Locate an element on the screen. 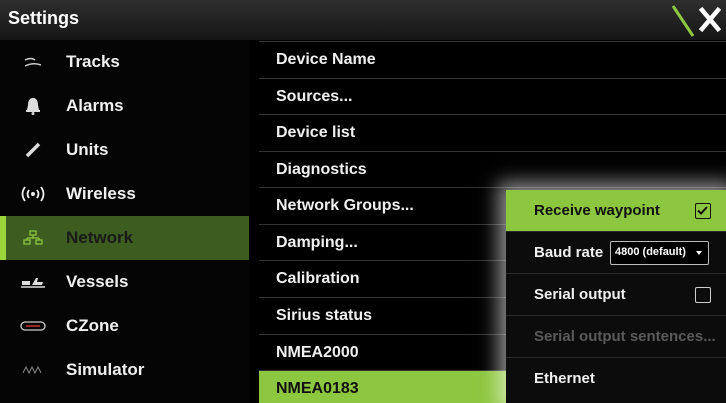  baud-rate-row: Baud rate 4800 (default) is located at coordinates (616, 253).